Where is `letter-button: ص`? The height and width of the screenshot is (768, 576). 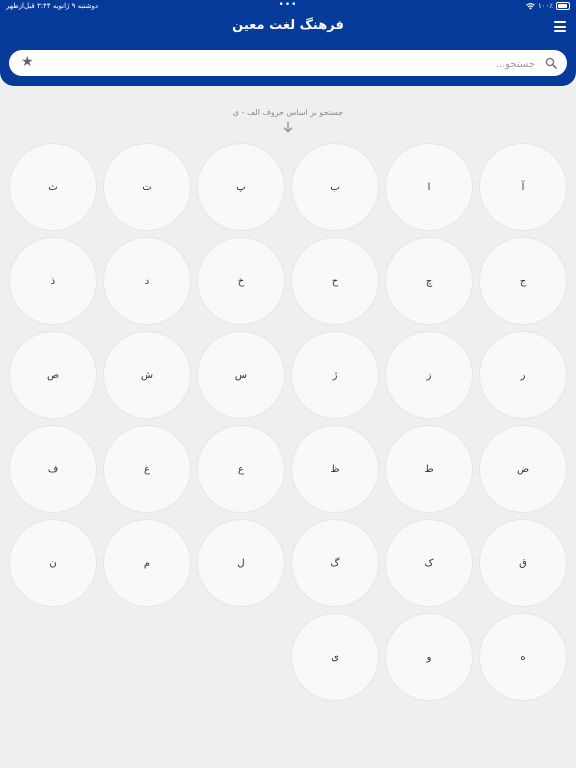 letter-button: ص is located at coordinates (53, 375).